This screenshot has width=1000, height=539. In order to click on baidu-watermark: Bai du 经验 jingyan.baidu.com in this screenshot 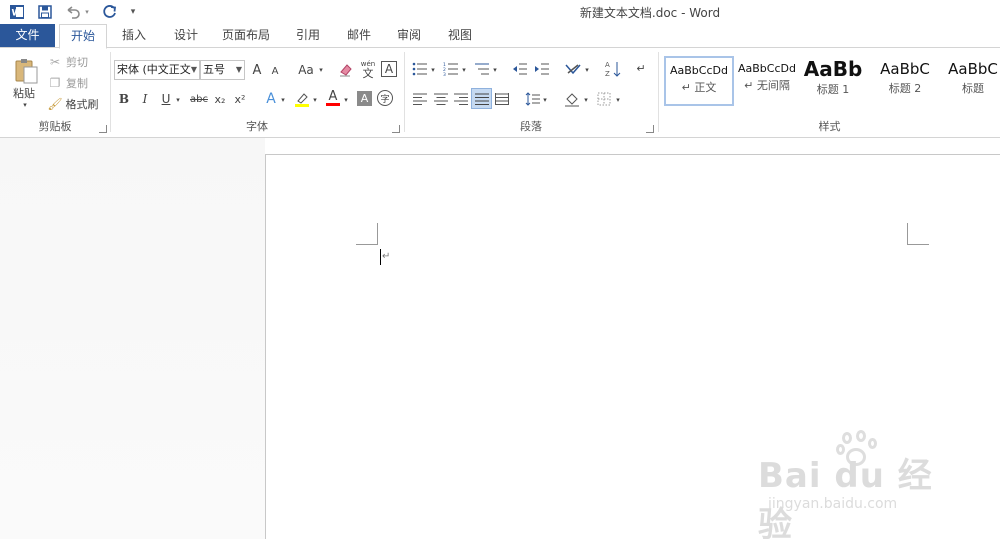, I will do `click(858, 484)`.